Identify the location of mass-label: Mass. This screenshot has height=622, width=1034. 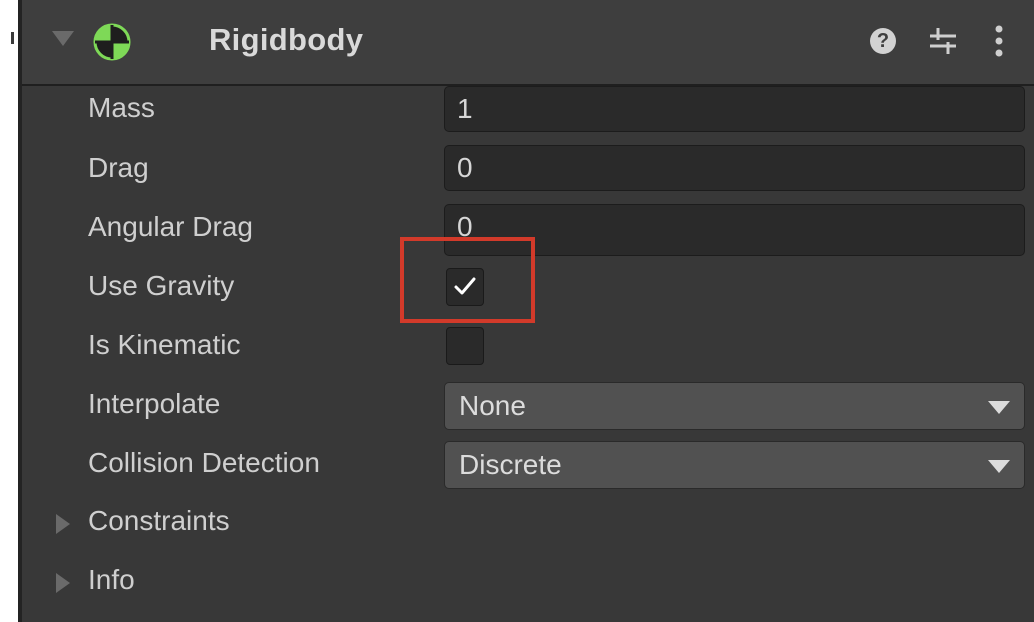
(121, 107).